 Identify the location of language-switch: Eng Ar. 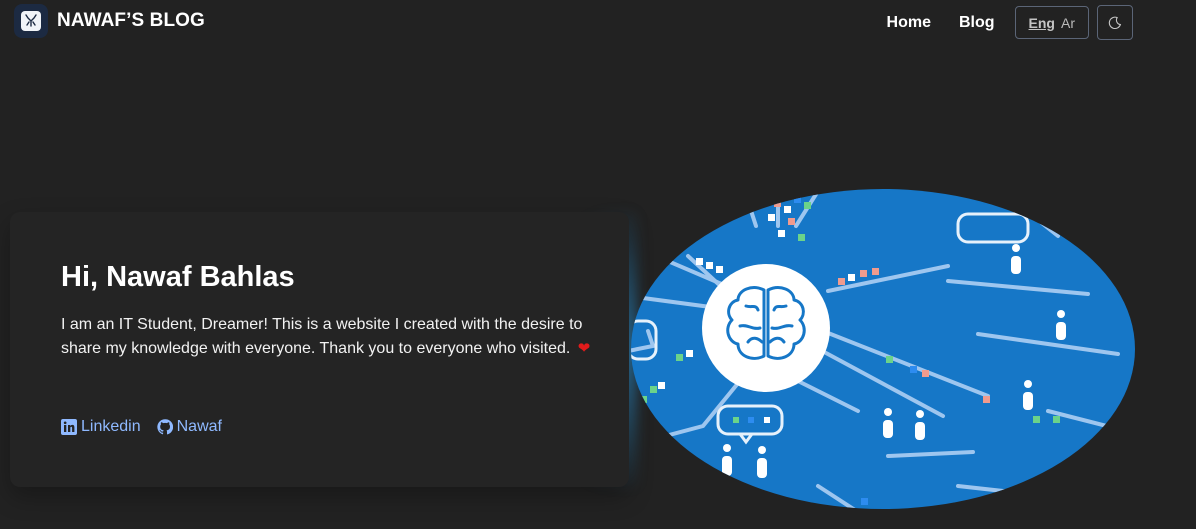
(1051, 22).